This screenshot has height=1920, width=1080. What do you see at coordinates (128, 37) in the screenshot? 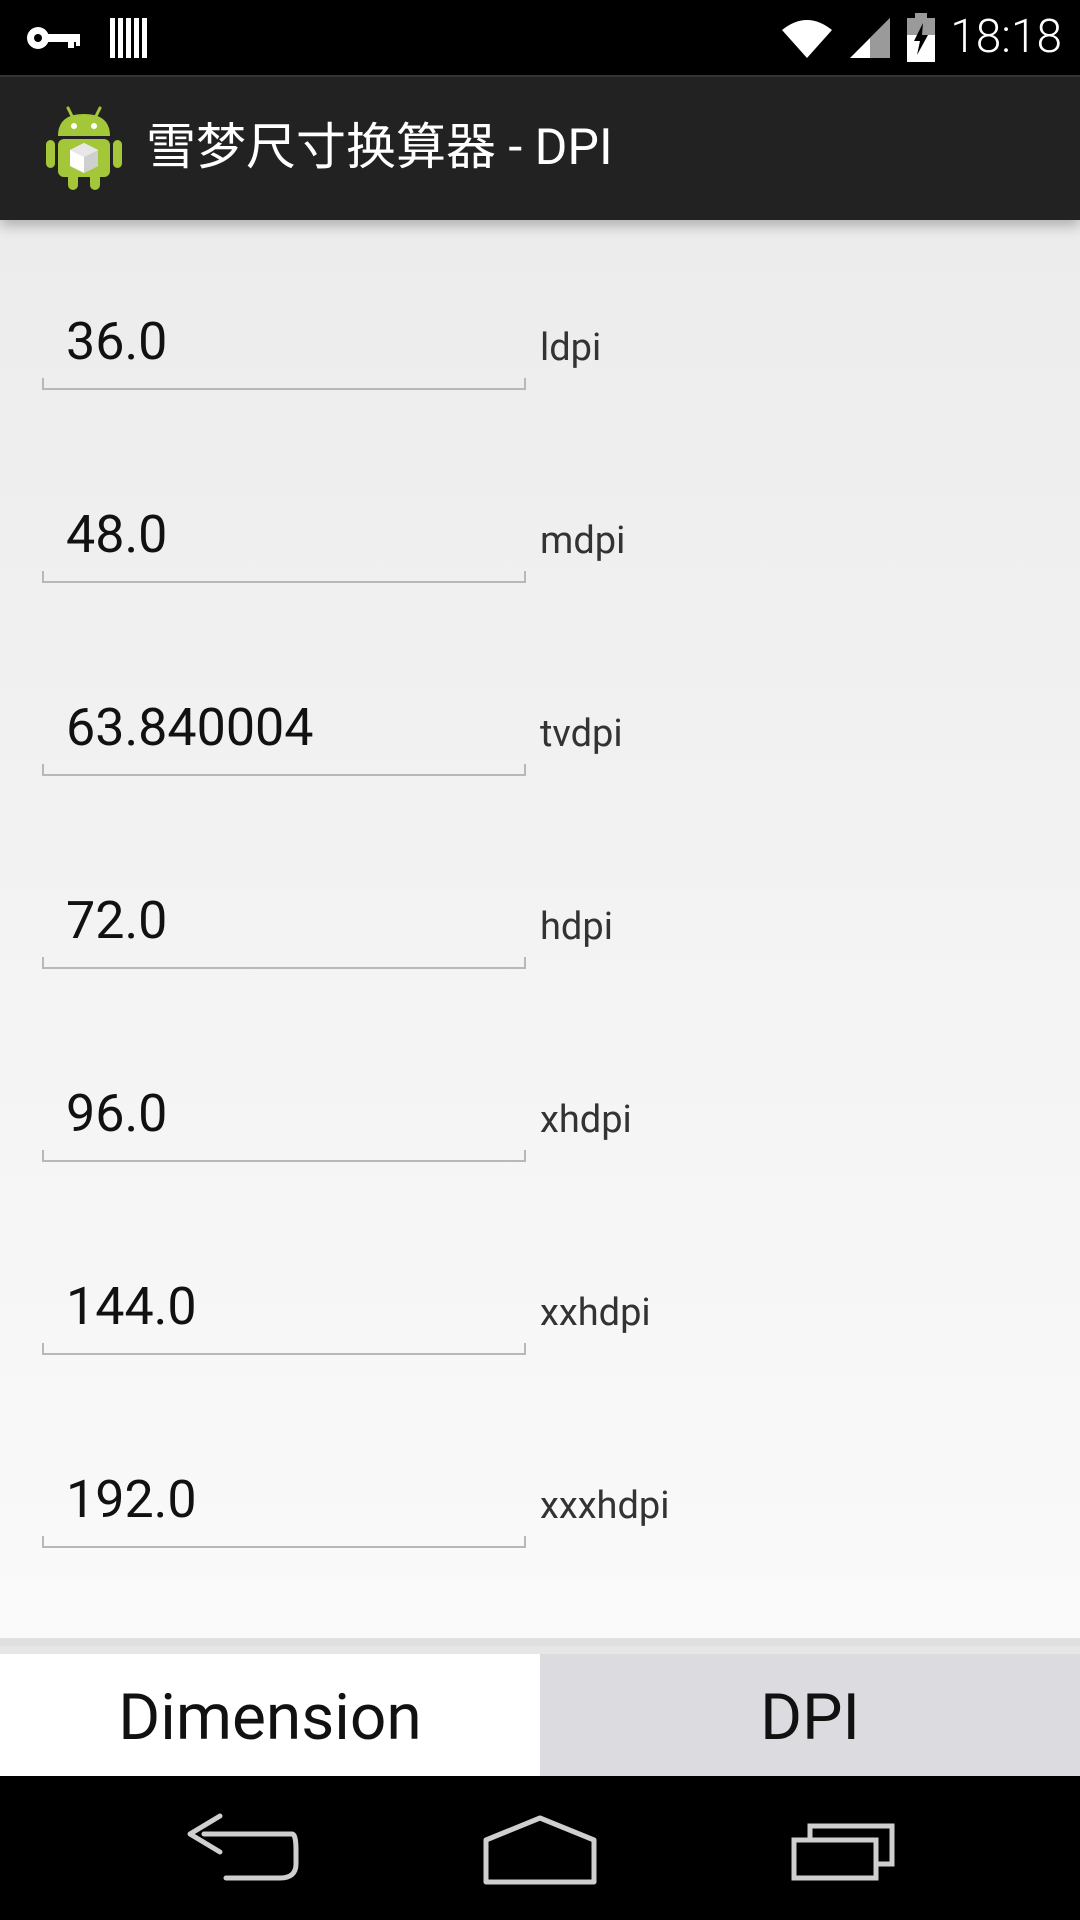
I see `barcode-icon` at bounding box center [128, 37].